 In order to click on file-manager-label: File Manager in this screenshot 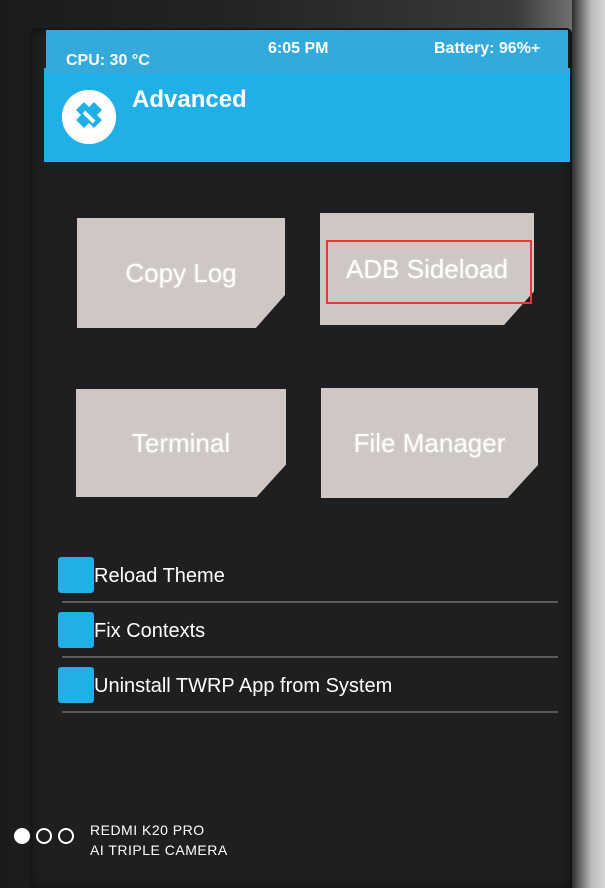, I will do `click(429, 442)`.